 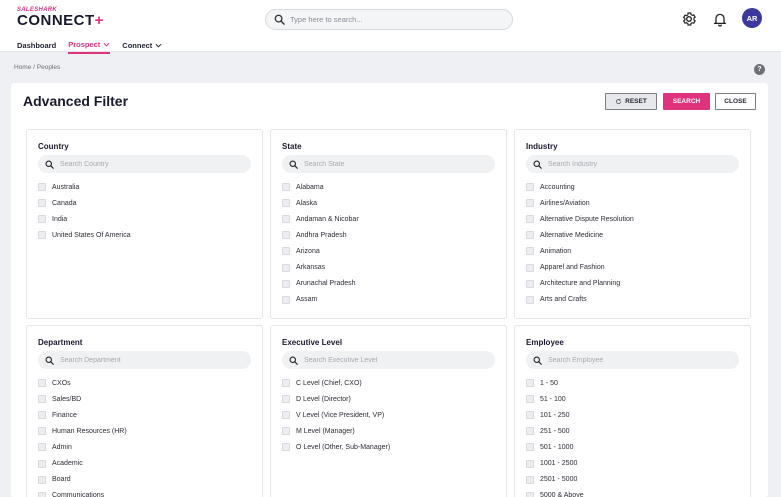 What do you see at coordinates (145, 399) in the screenshot?
I see `filter-option: Sales/BD` at bounding box center [145, 399].